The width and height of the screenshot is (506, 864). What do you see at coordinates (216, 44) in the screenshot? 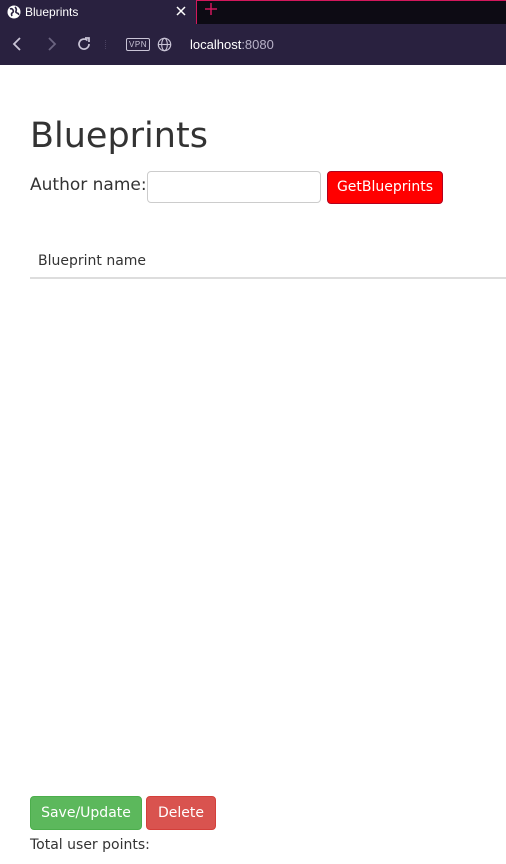
I see `url-host: localhost` at bounding box center [216, 44].